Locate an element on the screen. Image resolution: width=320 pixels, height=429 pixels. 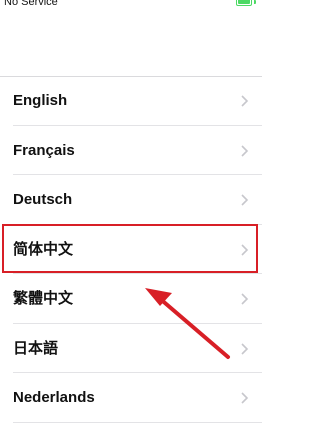
battery-fill is located at coordinates (244, 2).